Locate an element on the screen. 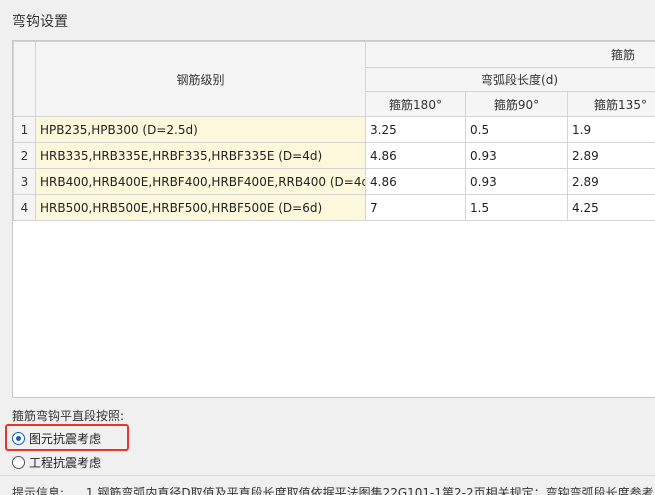  straight-segment-label: 箍筋弯钩平直段按照: is located at coordinates (68, 416).